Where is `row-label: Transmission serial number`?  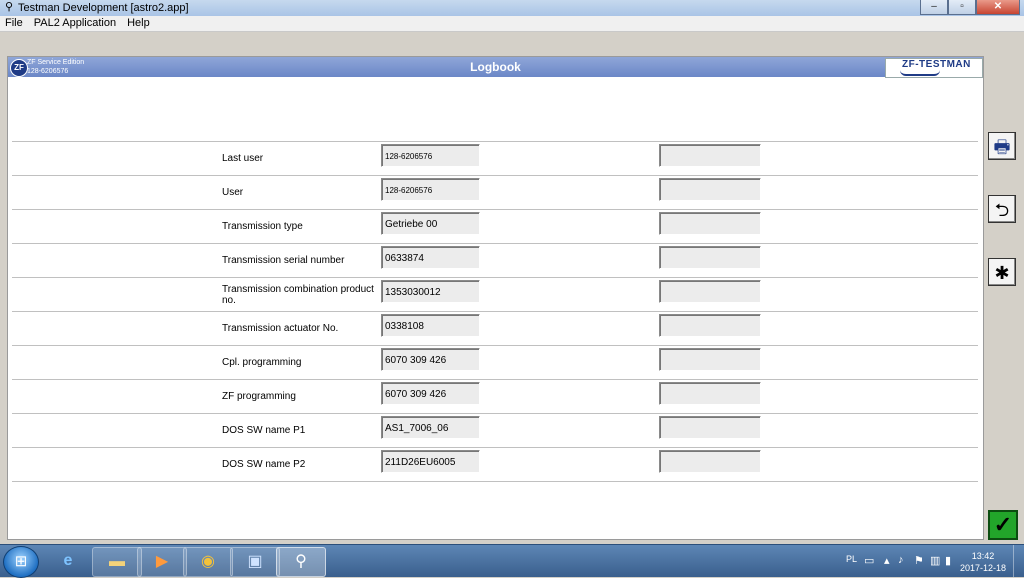
row-label: Transmission serial number is located at coordinates (283, 260).